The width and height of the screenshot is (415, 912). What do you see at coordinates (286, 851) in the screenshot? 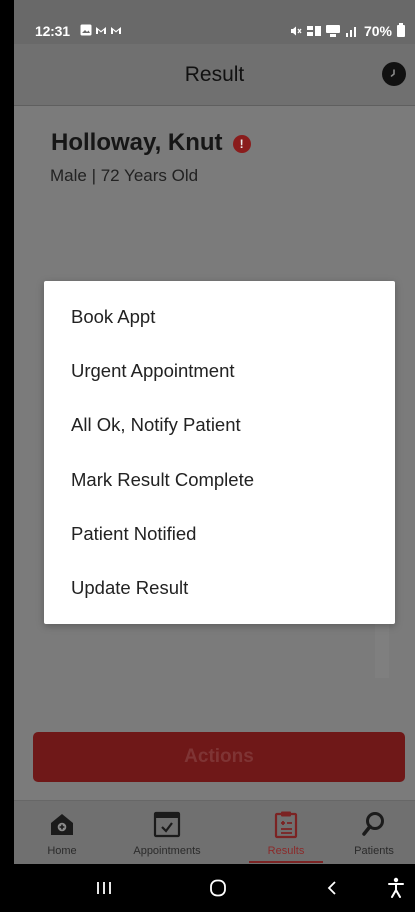
I see `nav-label-results: Results` at bounding box center [286, 851].